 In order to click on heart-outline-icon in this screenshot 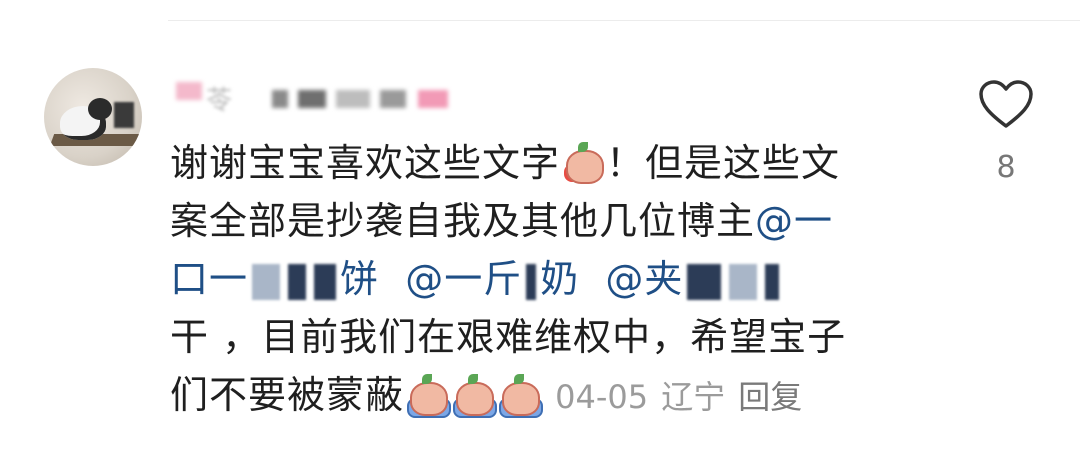, I will do `click(1006, 105)`.